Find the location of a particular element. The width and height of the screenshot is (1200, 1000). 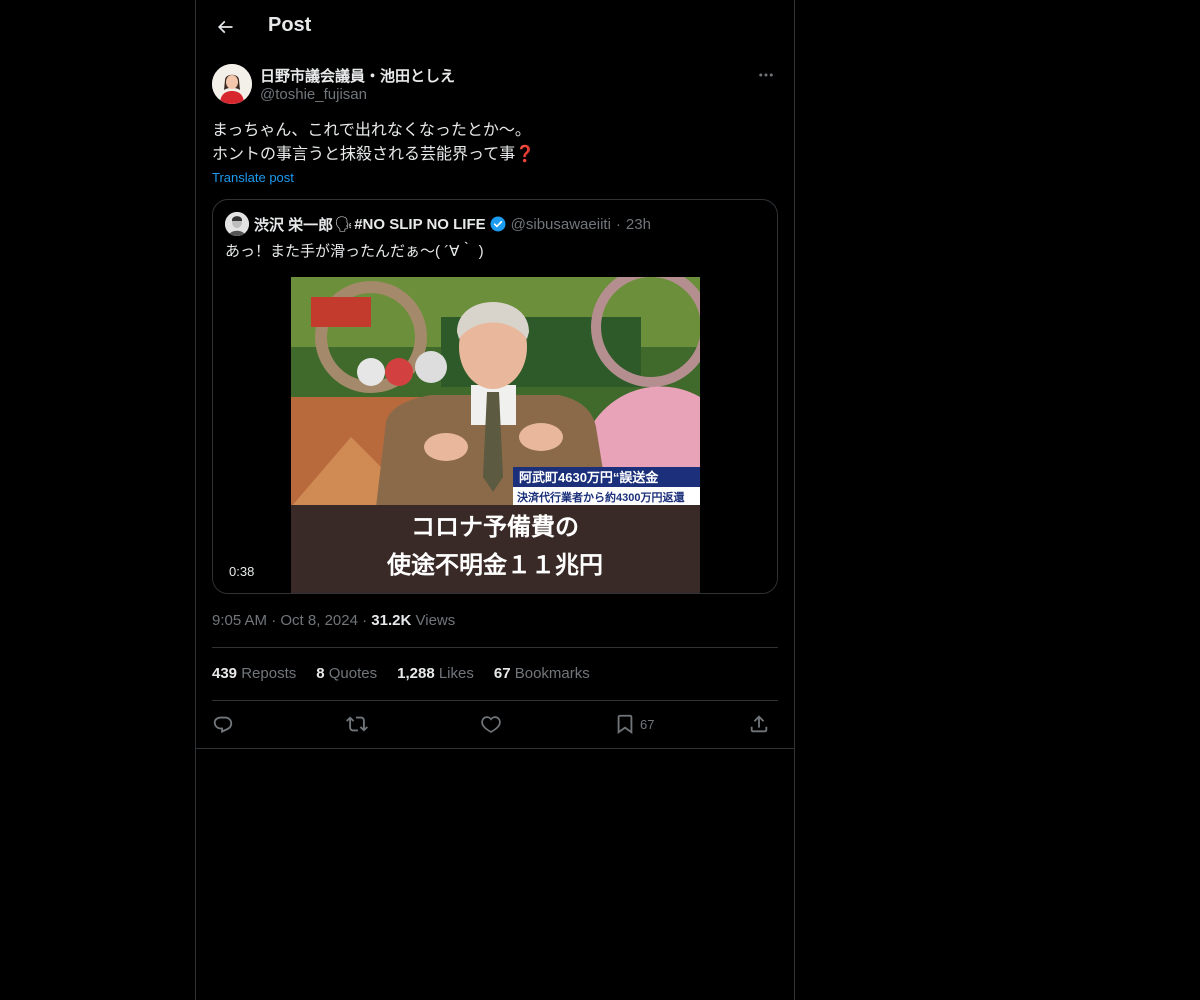

likes-count: 1,288 is located at coordinates (416, 673).